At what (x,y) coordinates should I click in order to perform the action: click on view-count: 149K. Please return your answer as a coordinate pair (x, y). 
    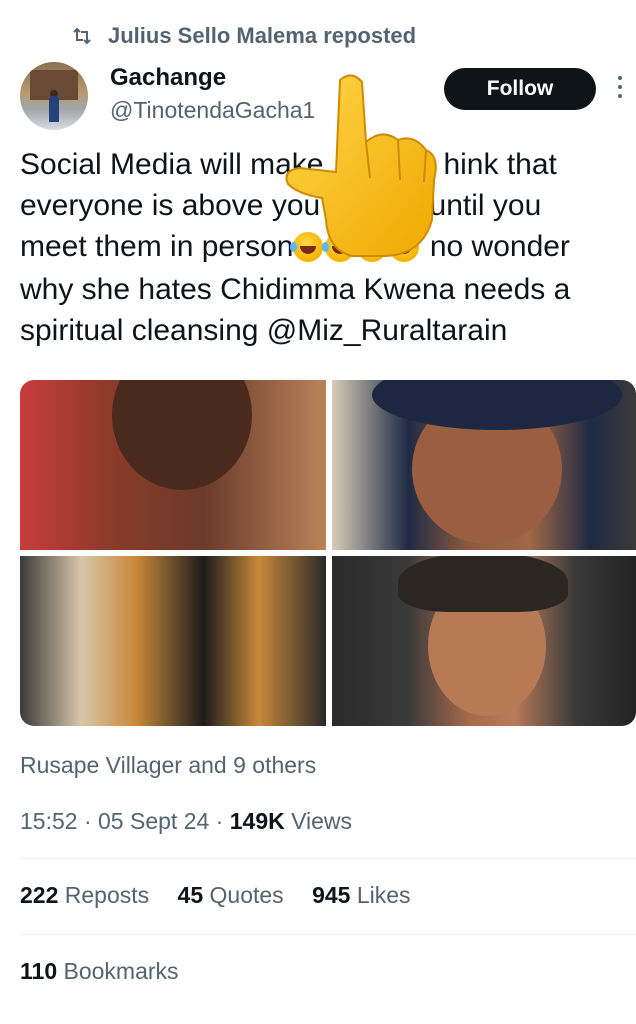
    Looking at the image, I should click on (257, 821).